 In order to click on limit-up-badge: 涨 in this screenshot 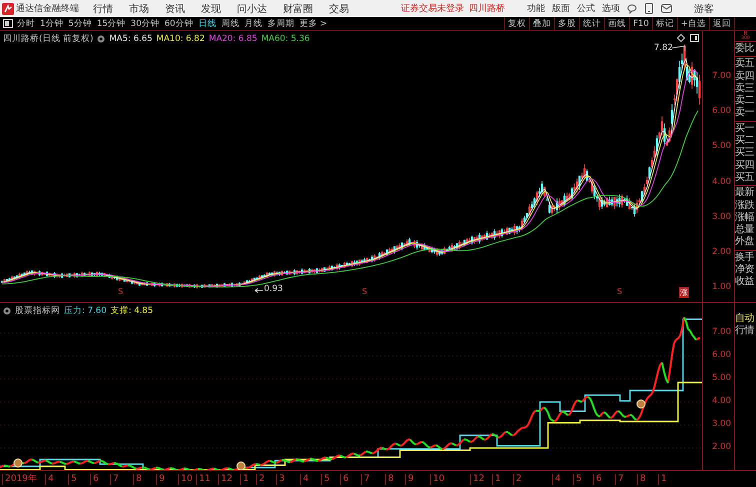, I will do `click(684, 292)`.